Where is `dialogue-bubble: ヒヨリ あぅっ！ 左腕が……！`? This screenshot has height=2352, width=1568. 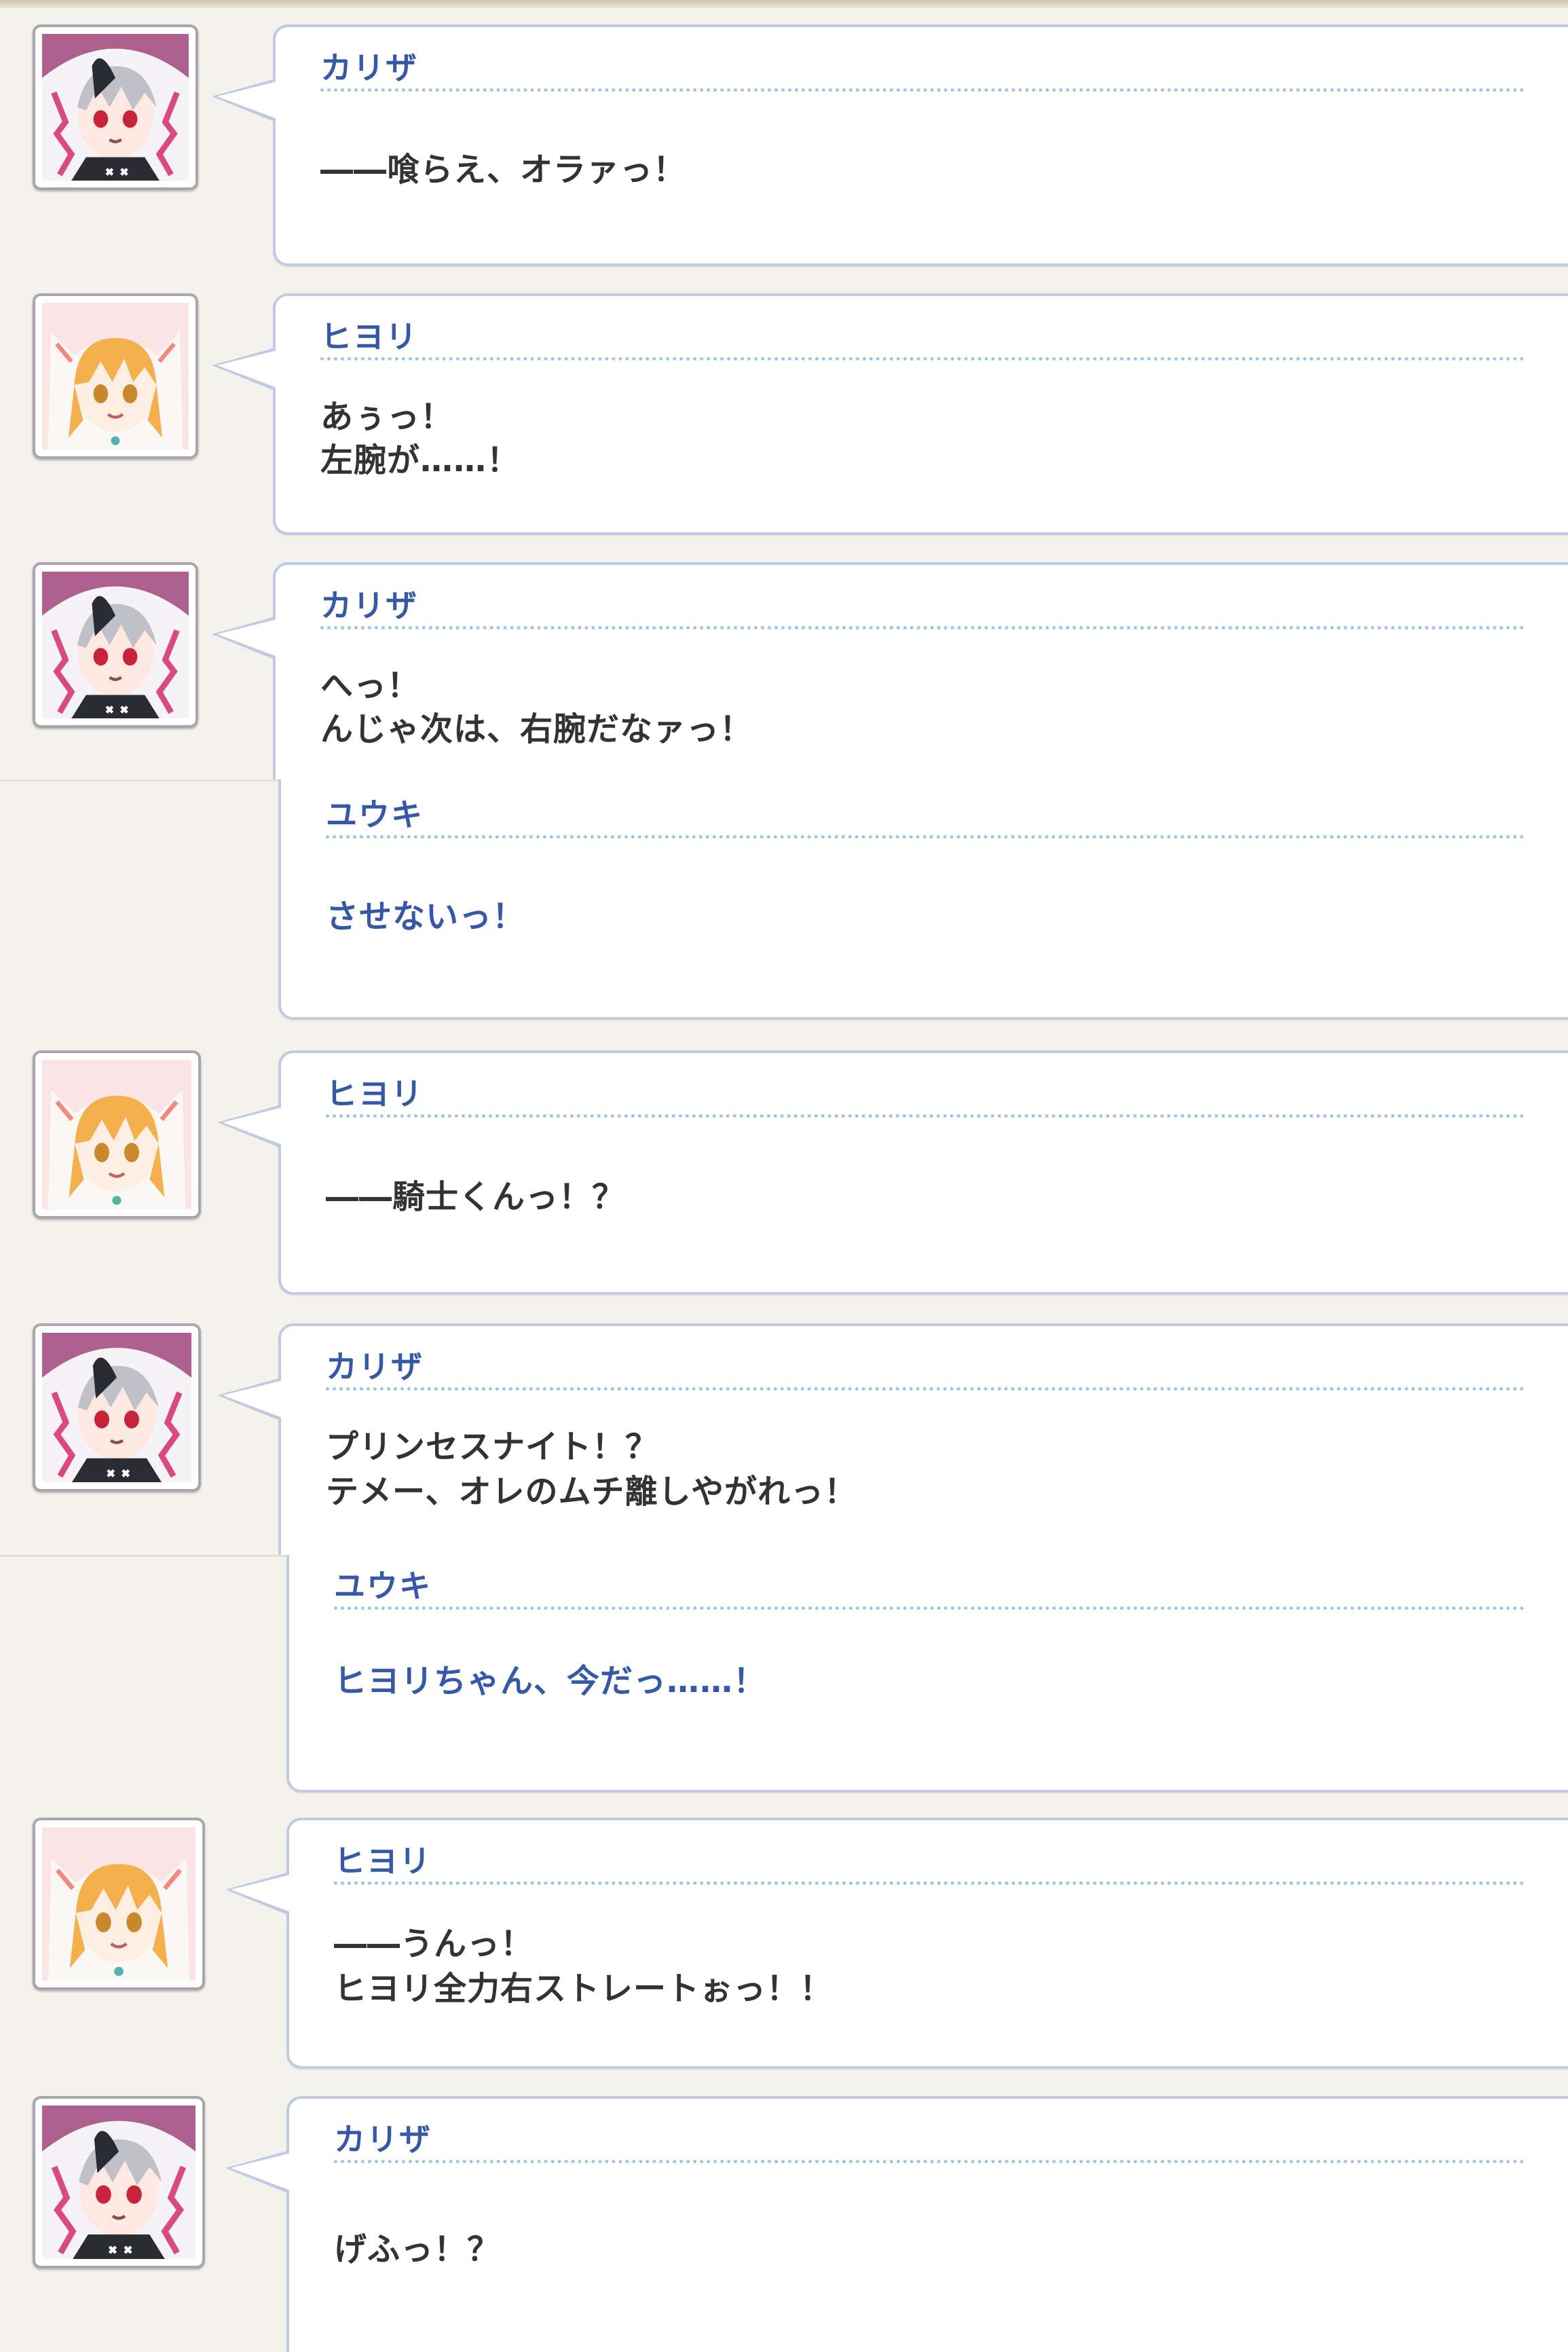
dialogue-bubble: ヒヨリ あぅっ！ 左腕が……！ is located at coordinates (890, 414).